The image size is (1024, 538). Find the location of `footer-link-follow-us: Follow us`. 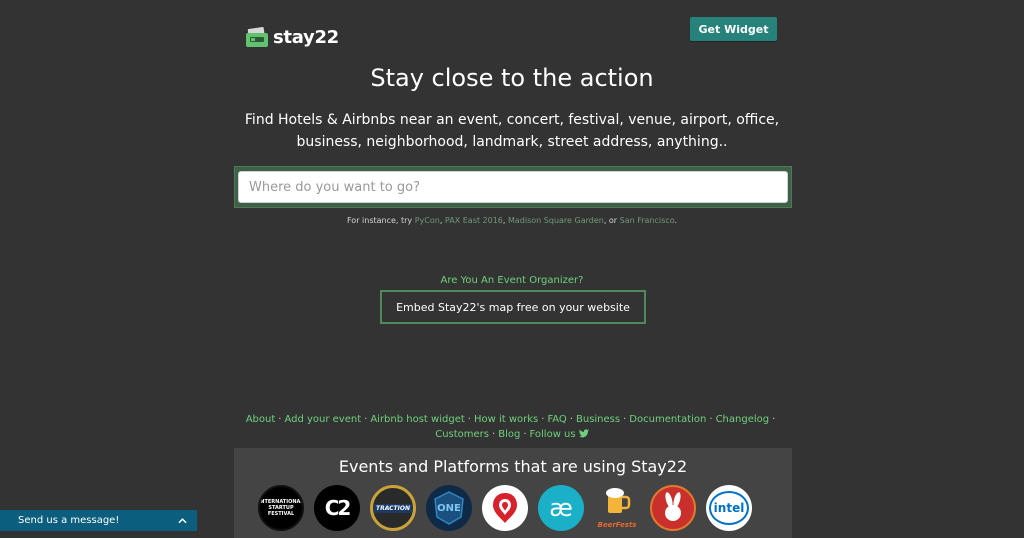

footer-link-follow-us: Follow us is located at coordinates (553, 434).